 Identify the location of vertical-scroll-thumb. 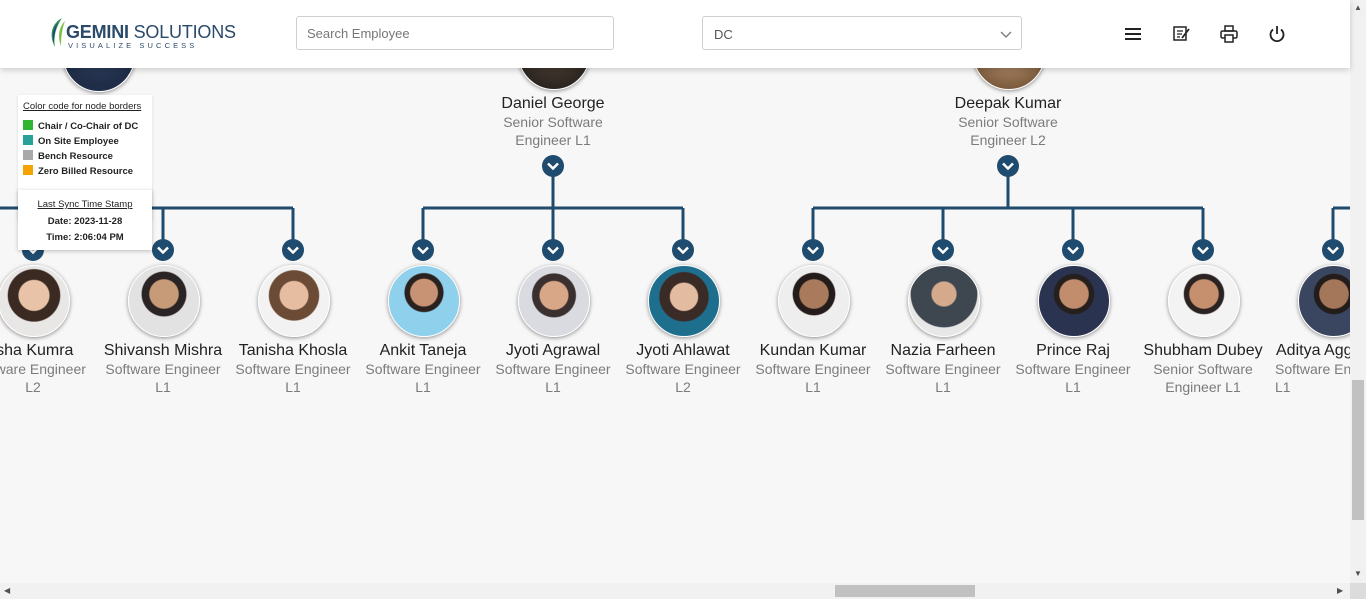
(1358, 450).